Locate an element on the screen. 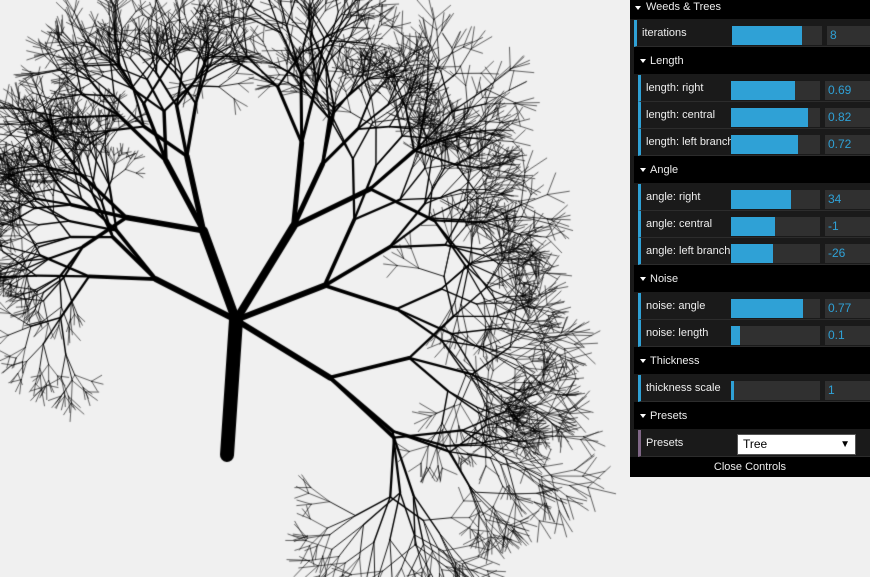 The height and width of the screenshot is (577, 870). control-label: angle: right is located at coordinates (673, 197).